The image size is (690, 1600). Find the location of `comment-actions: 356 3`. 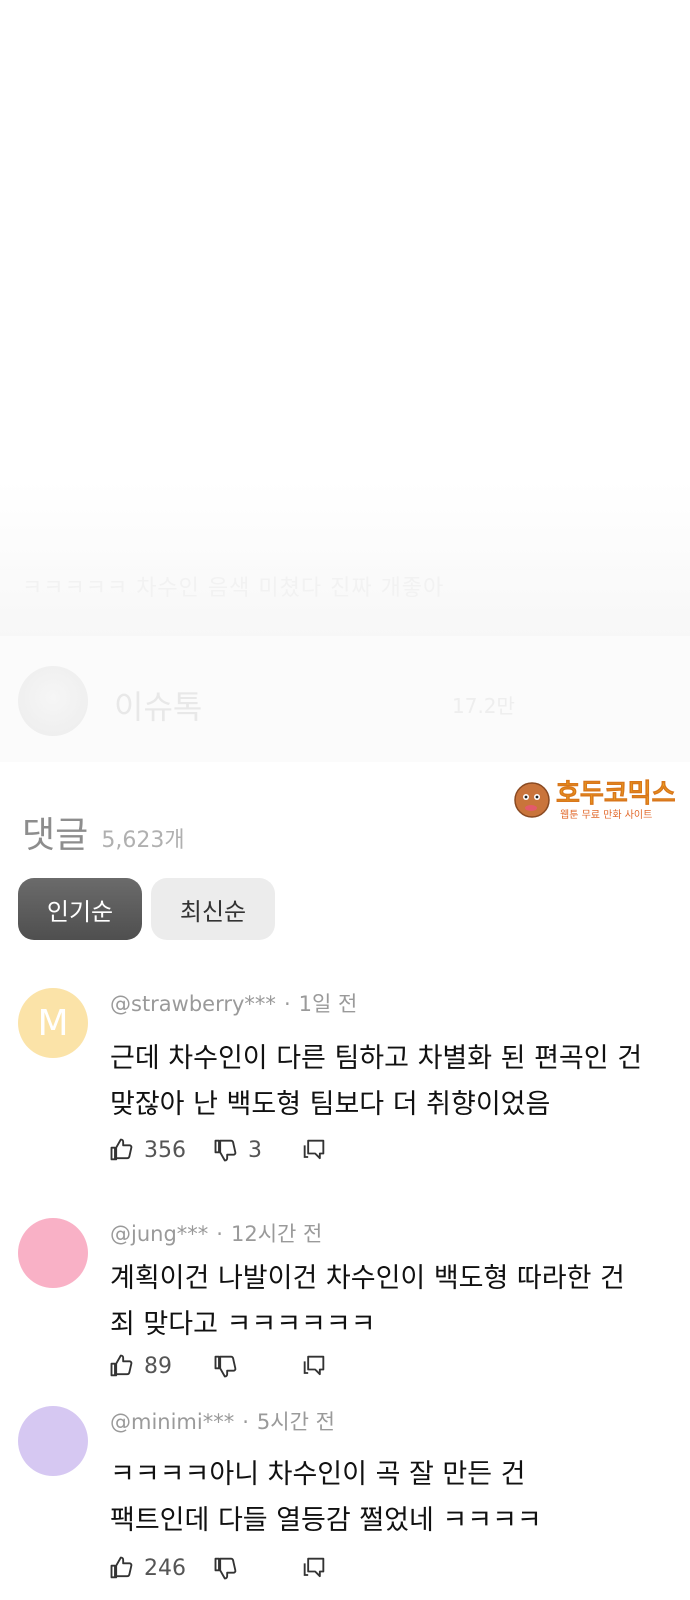

comment-actions: 356 3 is located at coordinates (218, 1150).